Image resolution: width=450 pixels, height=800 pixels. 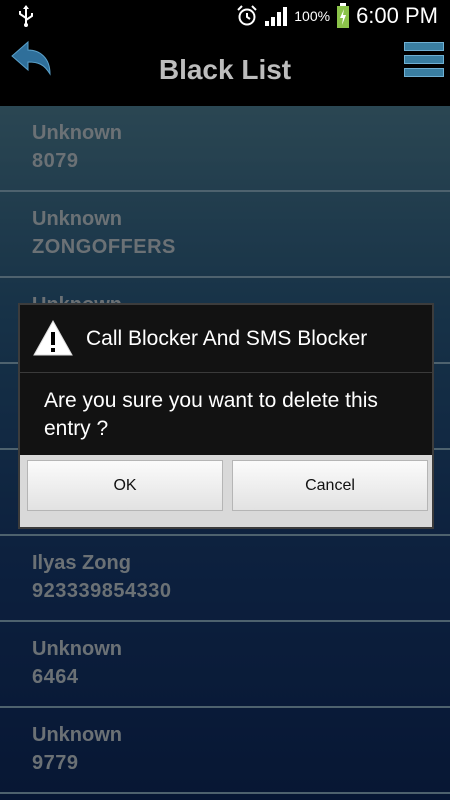 What do you see at coordinates (225, 16) in the screenshot?
I see `status-bar: 100% 6:00 PM` at bounding box center [225, 16].